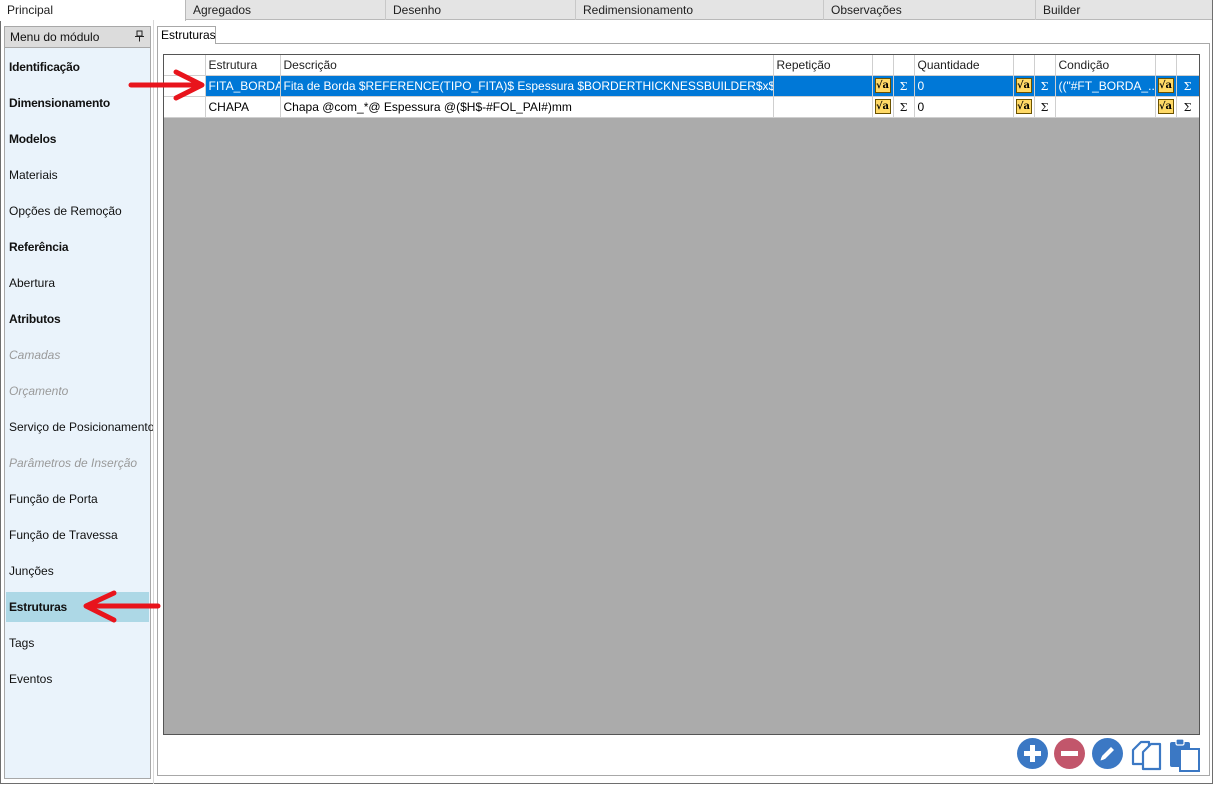  Describe the element at coordinates (77, 535) in the screenshot. I see `sidebar-item-funcao-travessa: Função de Travessa` at that location.